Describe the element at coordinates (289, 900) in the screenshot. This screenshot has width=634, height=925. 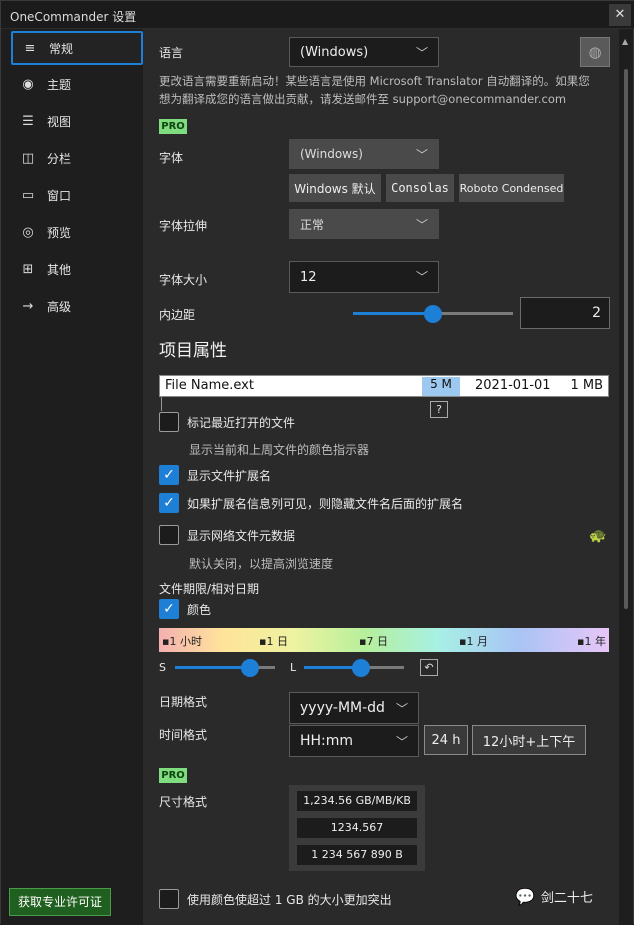
I see `large-size-label: 使用颜色使超过 1 GB 的大小更加突出` at that location.